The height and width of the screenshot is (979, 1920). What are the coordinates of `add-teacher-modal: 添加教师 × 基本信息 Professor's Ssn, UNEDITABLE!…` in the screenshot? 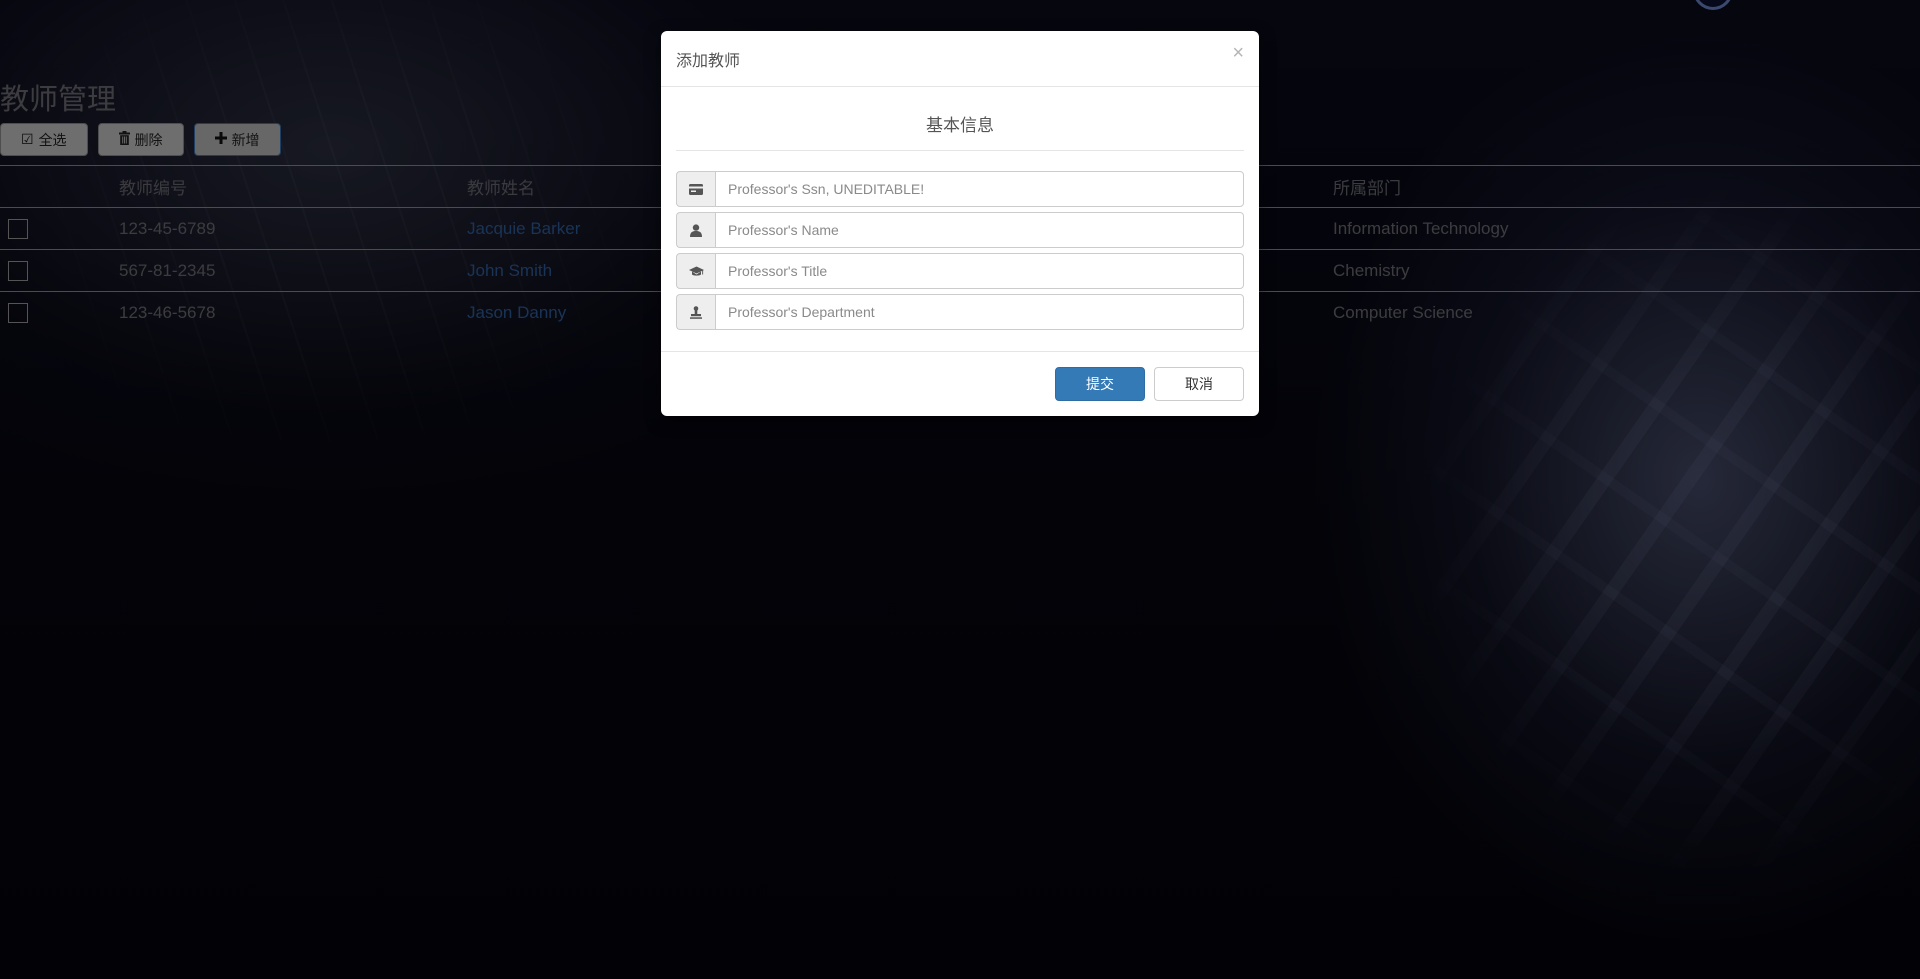 It's located at (960, 223).